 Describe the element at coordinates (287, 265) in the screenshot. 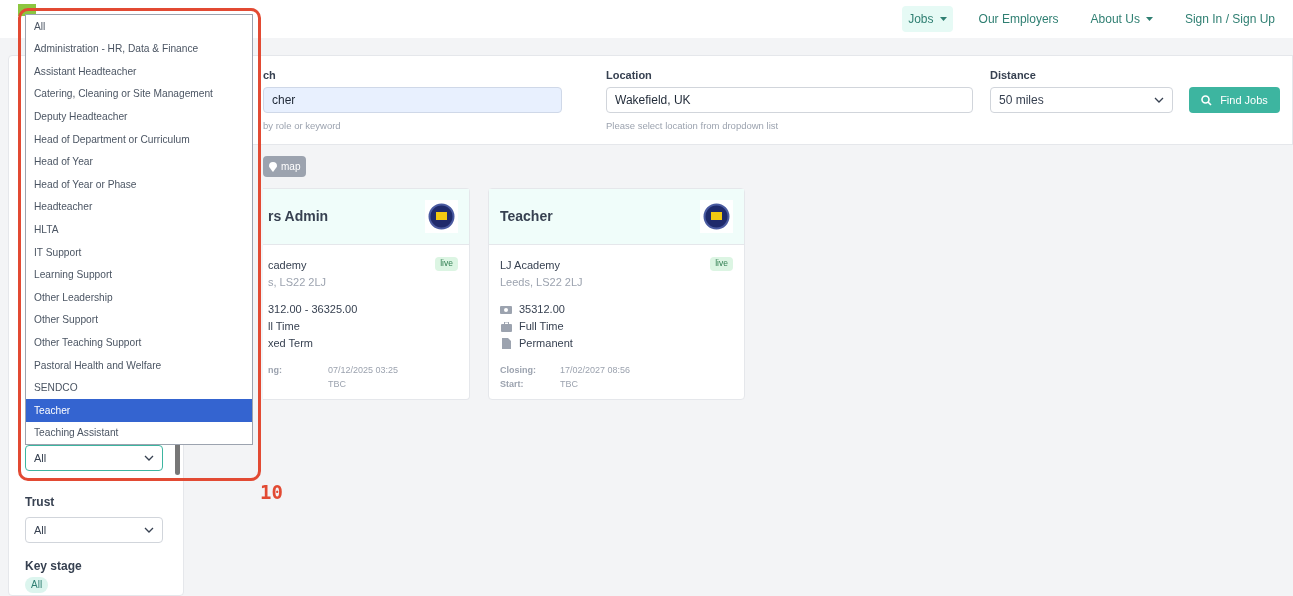

I see `company-name: cademy` at that location.